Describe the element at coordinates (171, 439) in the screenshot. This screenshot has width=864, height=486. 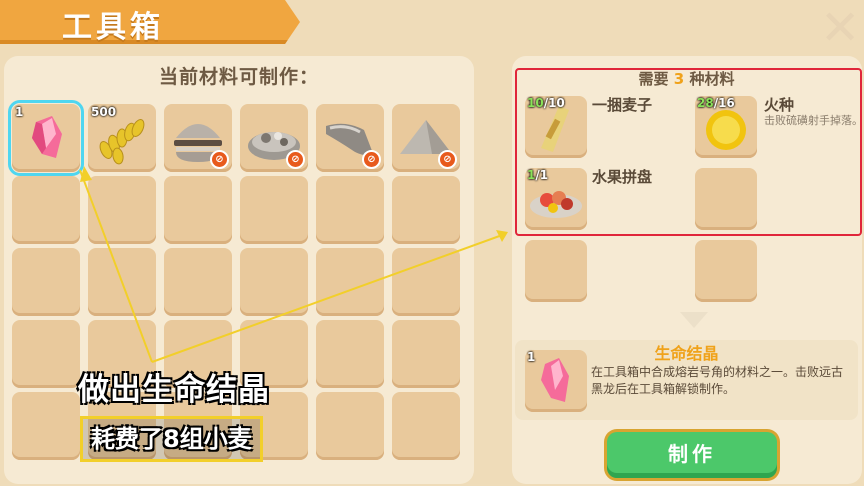
I see `overlay-caption-sub: 耗费了8组小麦` at that location.